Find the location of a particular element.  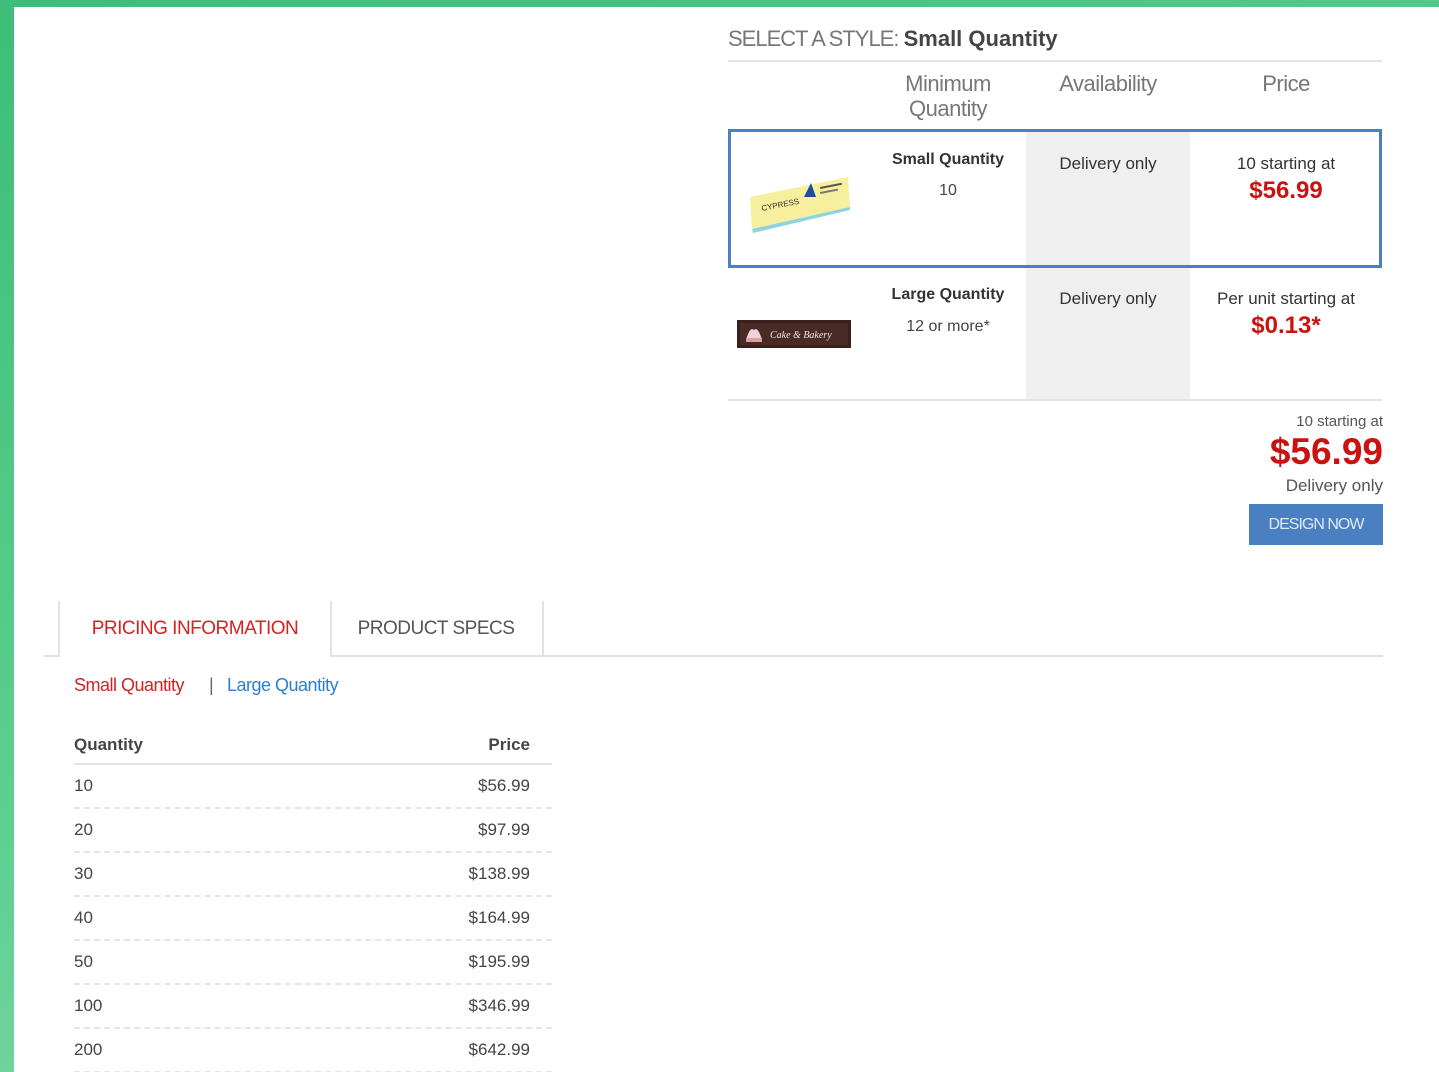

table-row: 100 $346.99 is located at coordinates (313, 1007).